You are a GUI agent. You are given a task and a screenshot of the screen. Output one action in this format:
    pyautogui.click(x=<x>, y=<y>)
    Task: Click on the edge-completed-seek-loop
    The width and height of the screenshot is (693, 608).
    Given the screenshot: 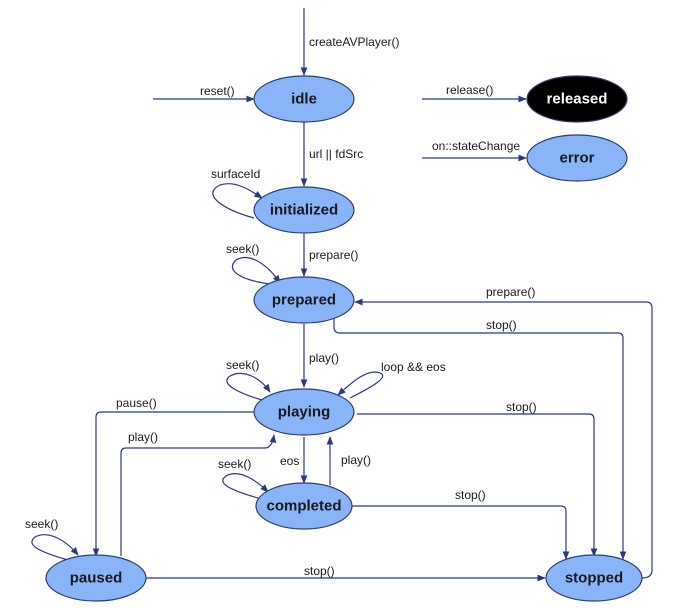 What is the action you would take?
    pyautogui.click(x=245, y=486)
    